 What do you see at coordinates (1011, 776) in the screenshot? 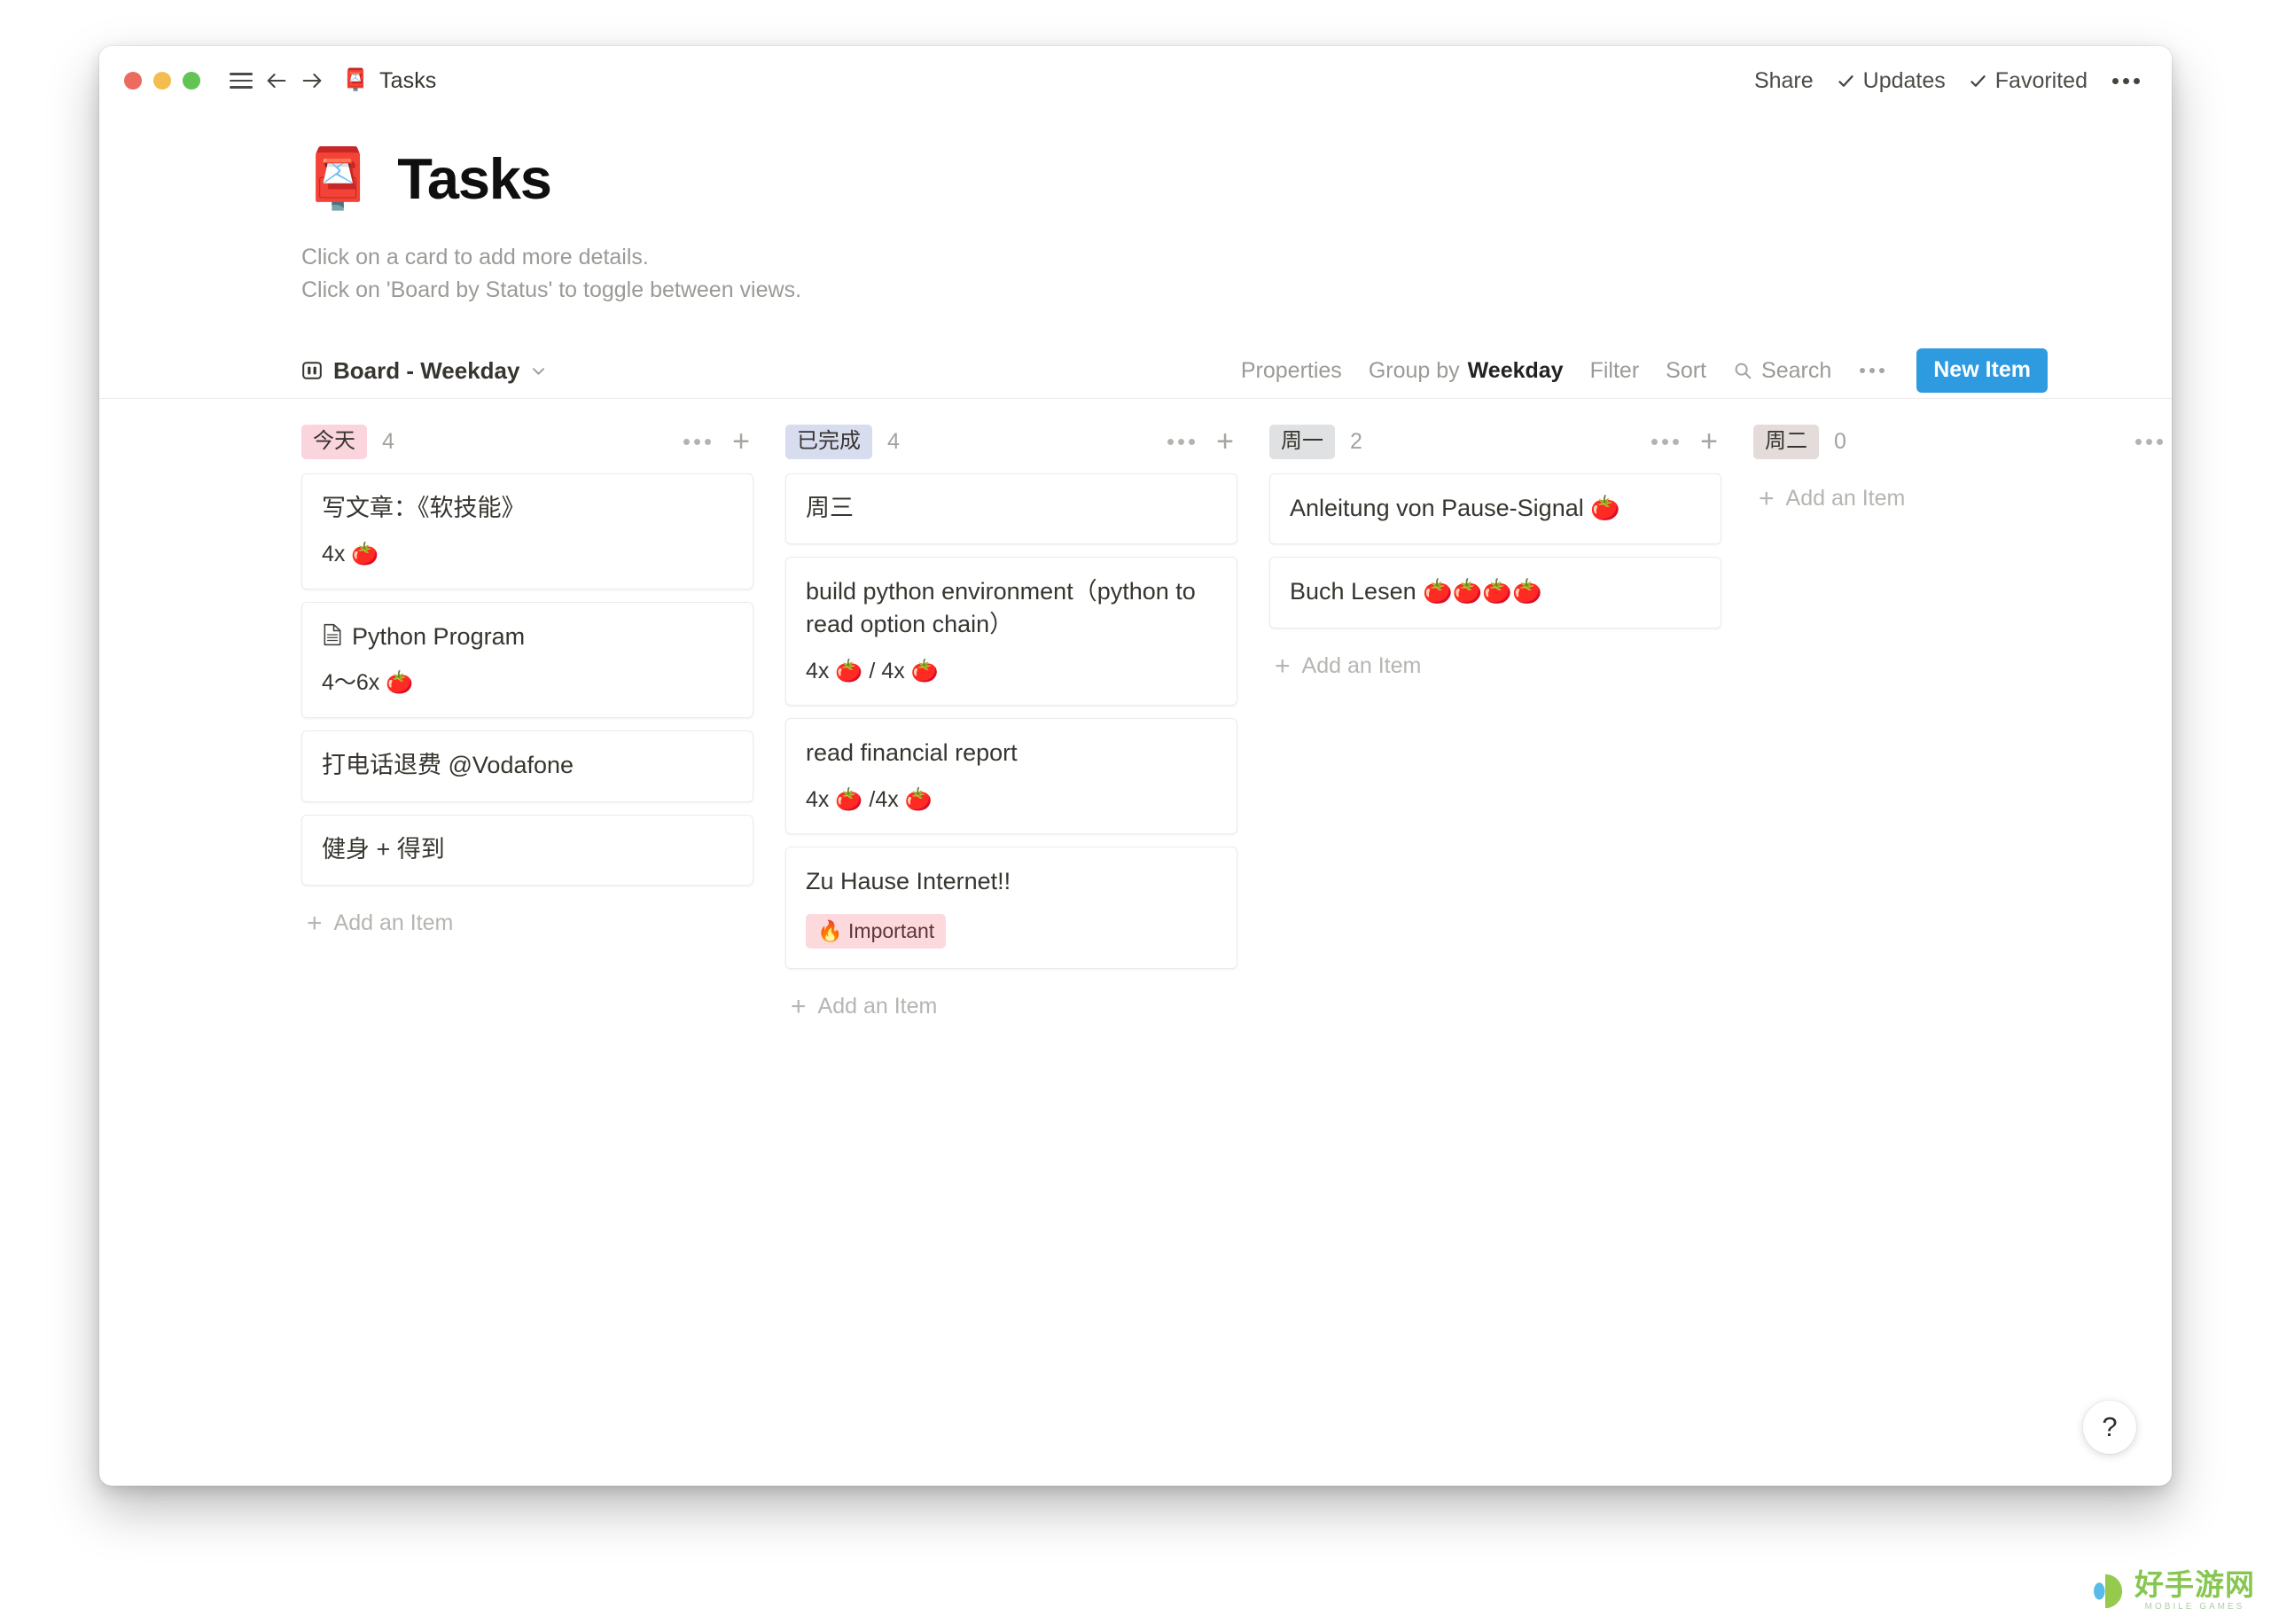
I see `board-card: read financial report 4x 🍅 /4x 🍅` at bounding box center [1011, 776].